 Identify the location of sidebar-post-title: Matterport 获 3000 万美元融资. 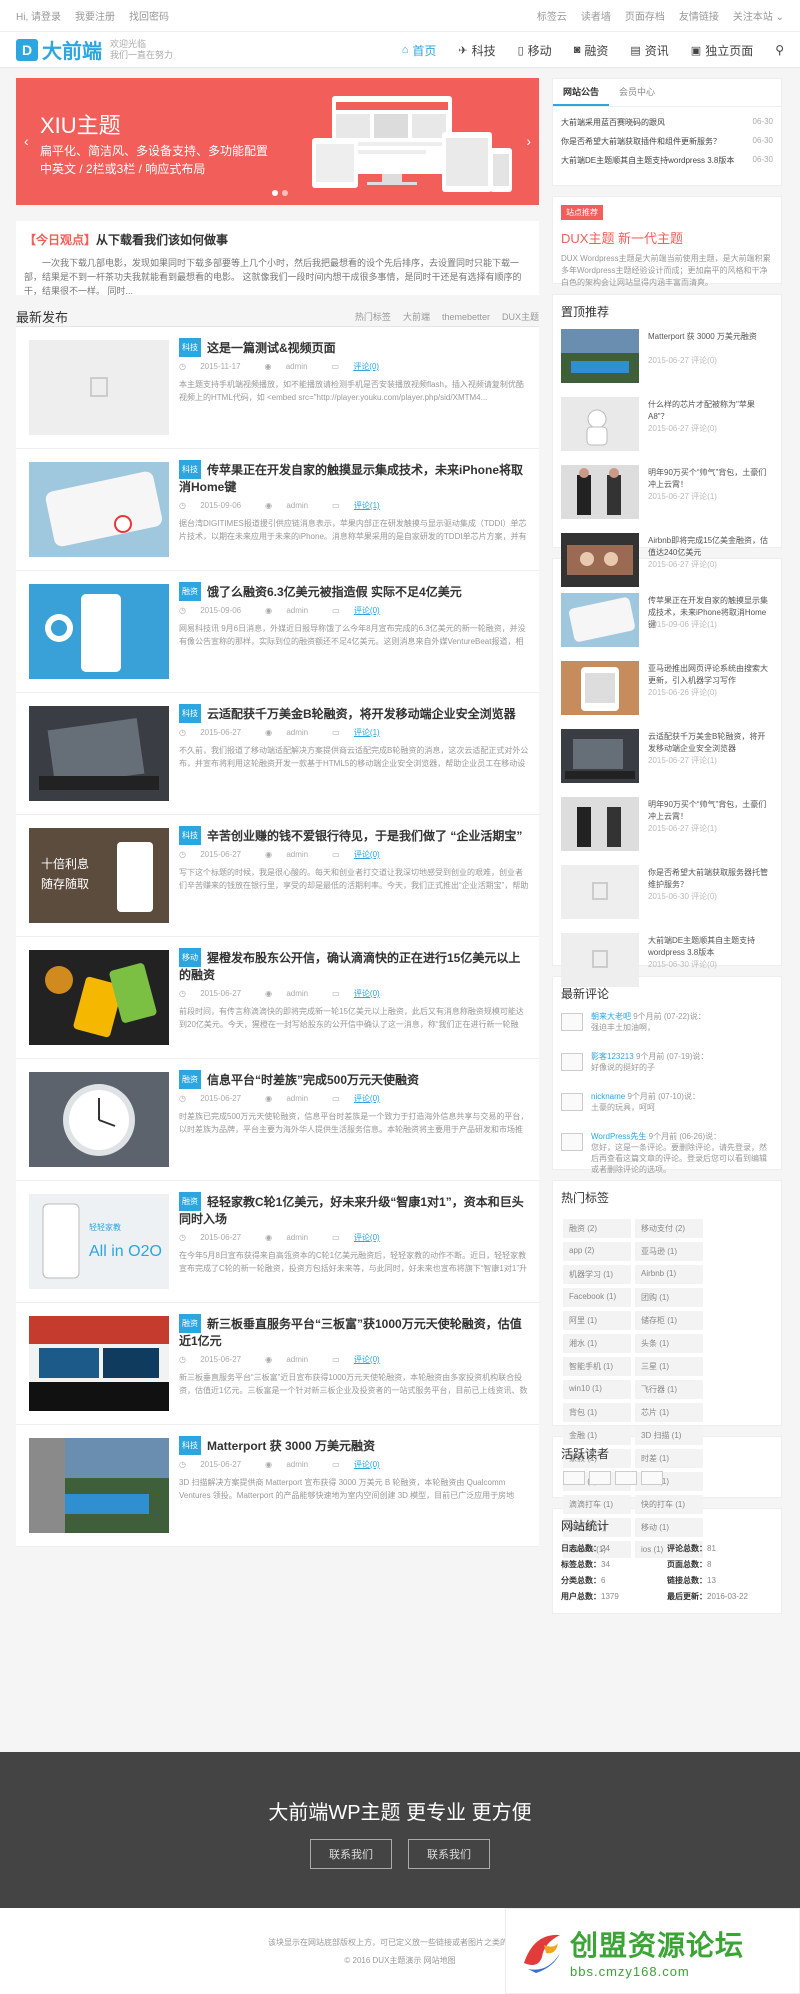
(710, 337).